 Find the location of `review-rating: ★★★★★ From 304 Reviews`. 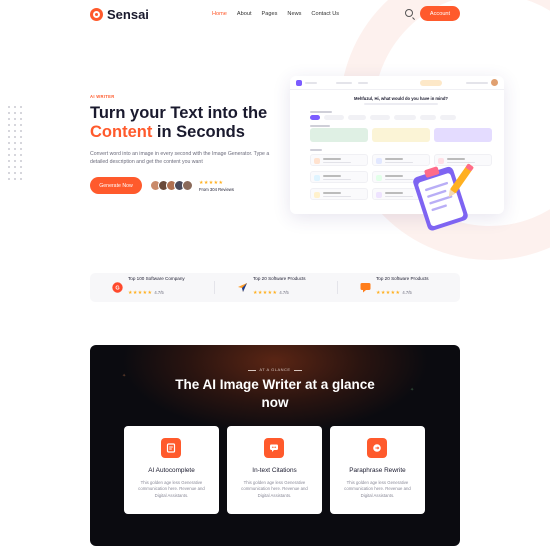

review-rating: ★★★★★ From 304 Reviews is located at coordinates (216, 186).